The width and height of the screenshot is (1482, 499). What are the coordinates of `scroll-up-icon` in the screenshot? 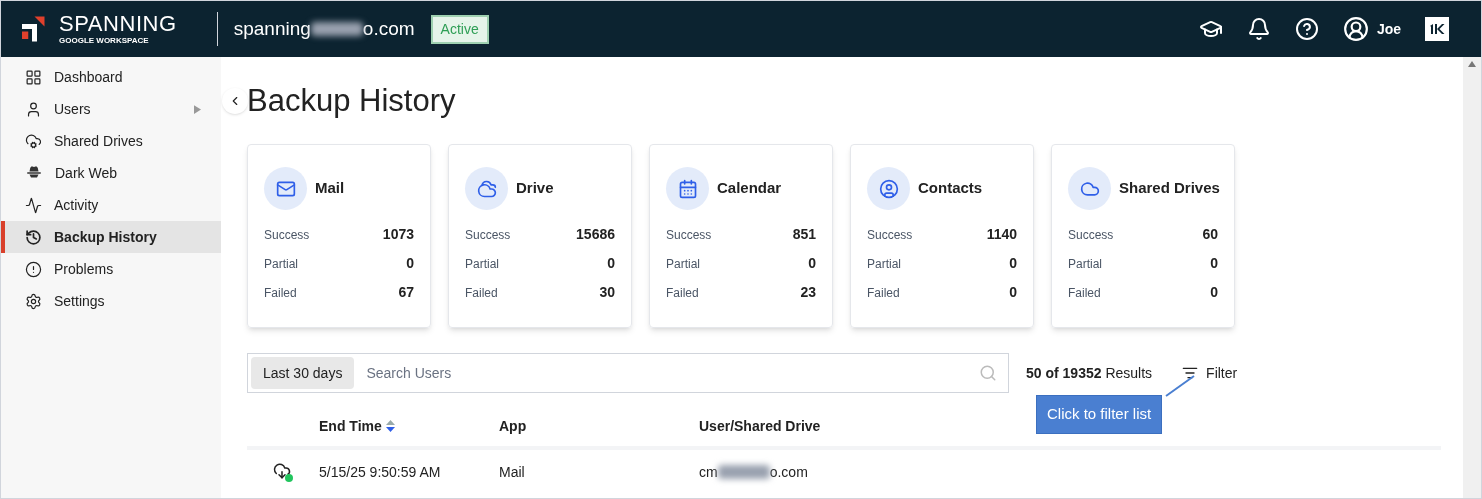 It's located at (1472, 64).